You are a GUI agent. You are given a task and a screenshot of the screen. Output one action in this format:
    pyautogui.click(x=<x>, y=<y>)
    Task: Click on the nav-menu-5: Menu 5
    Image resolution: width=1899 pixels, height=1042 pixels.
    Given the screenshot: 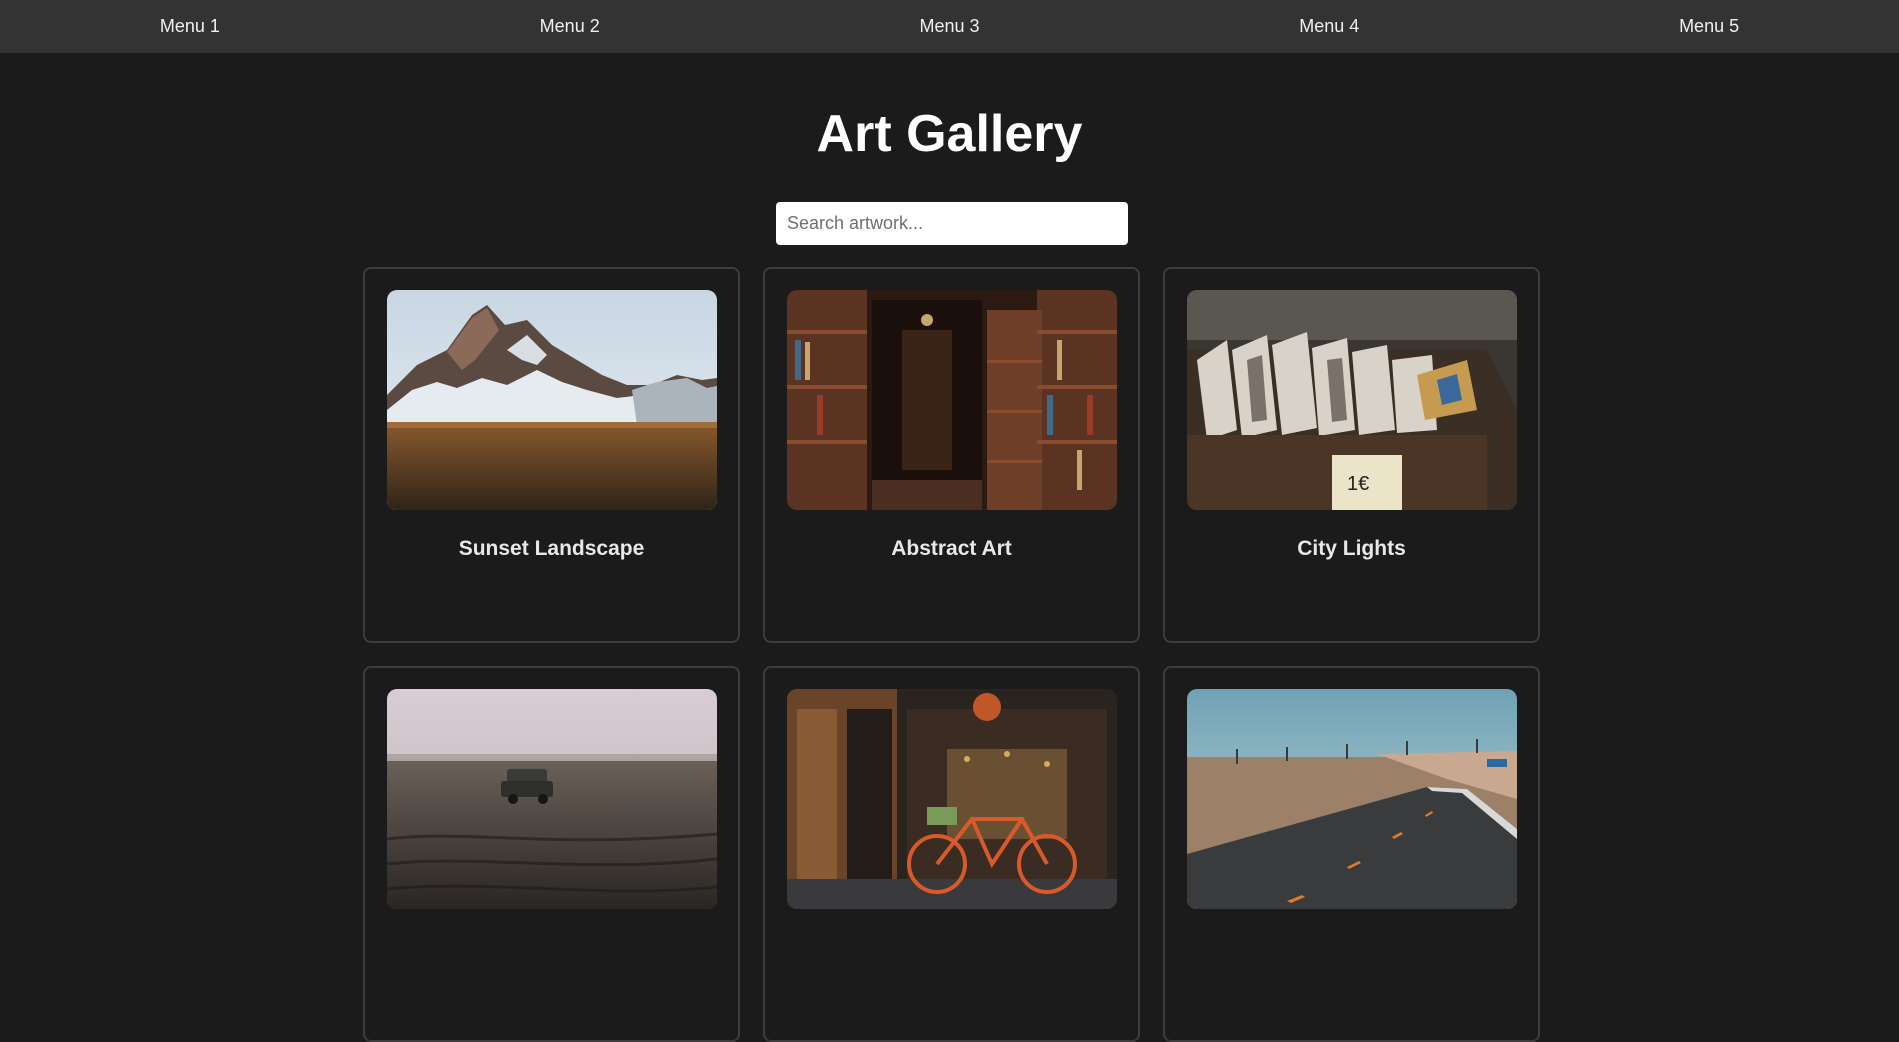 What is the action you would take?
    pyautogui.click(x=1709, y=26)
    